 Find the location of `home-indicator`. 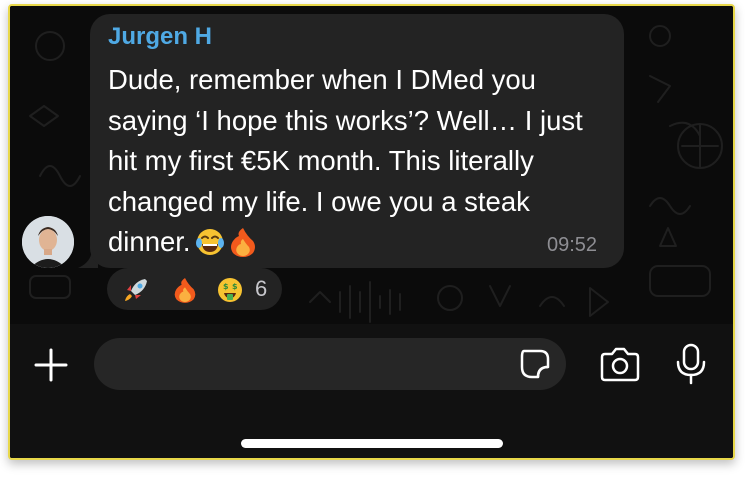

home-indicator is located at coordinates (372, 443).